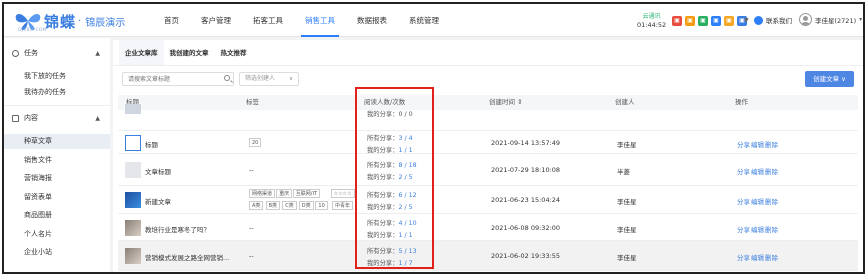 This screenshot has height=277, width=868. Describe the element at coordinates (57, 252) in the screenshot. I see `sidebar-item-6: 企业小站` at that location.